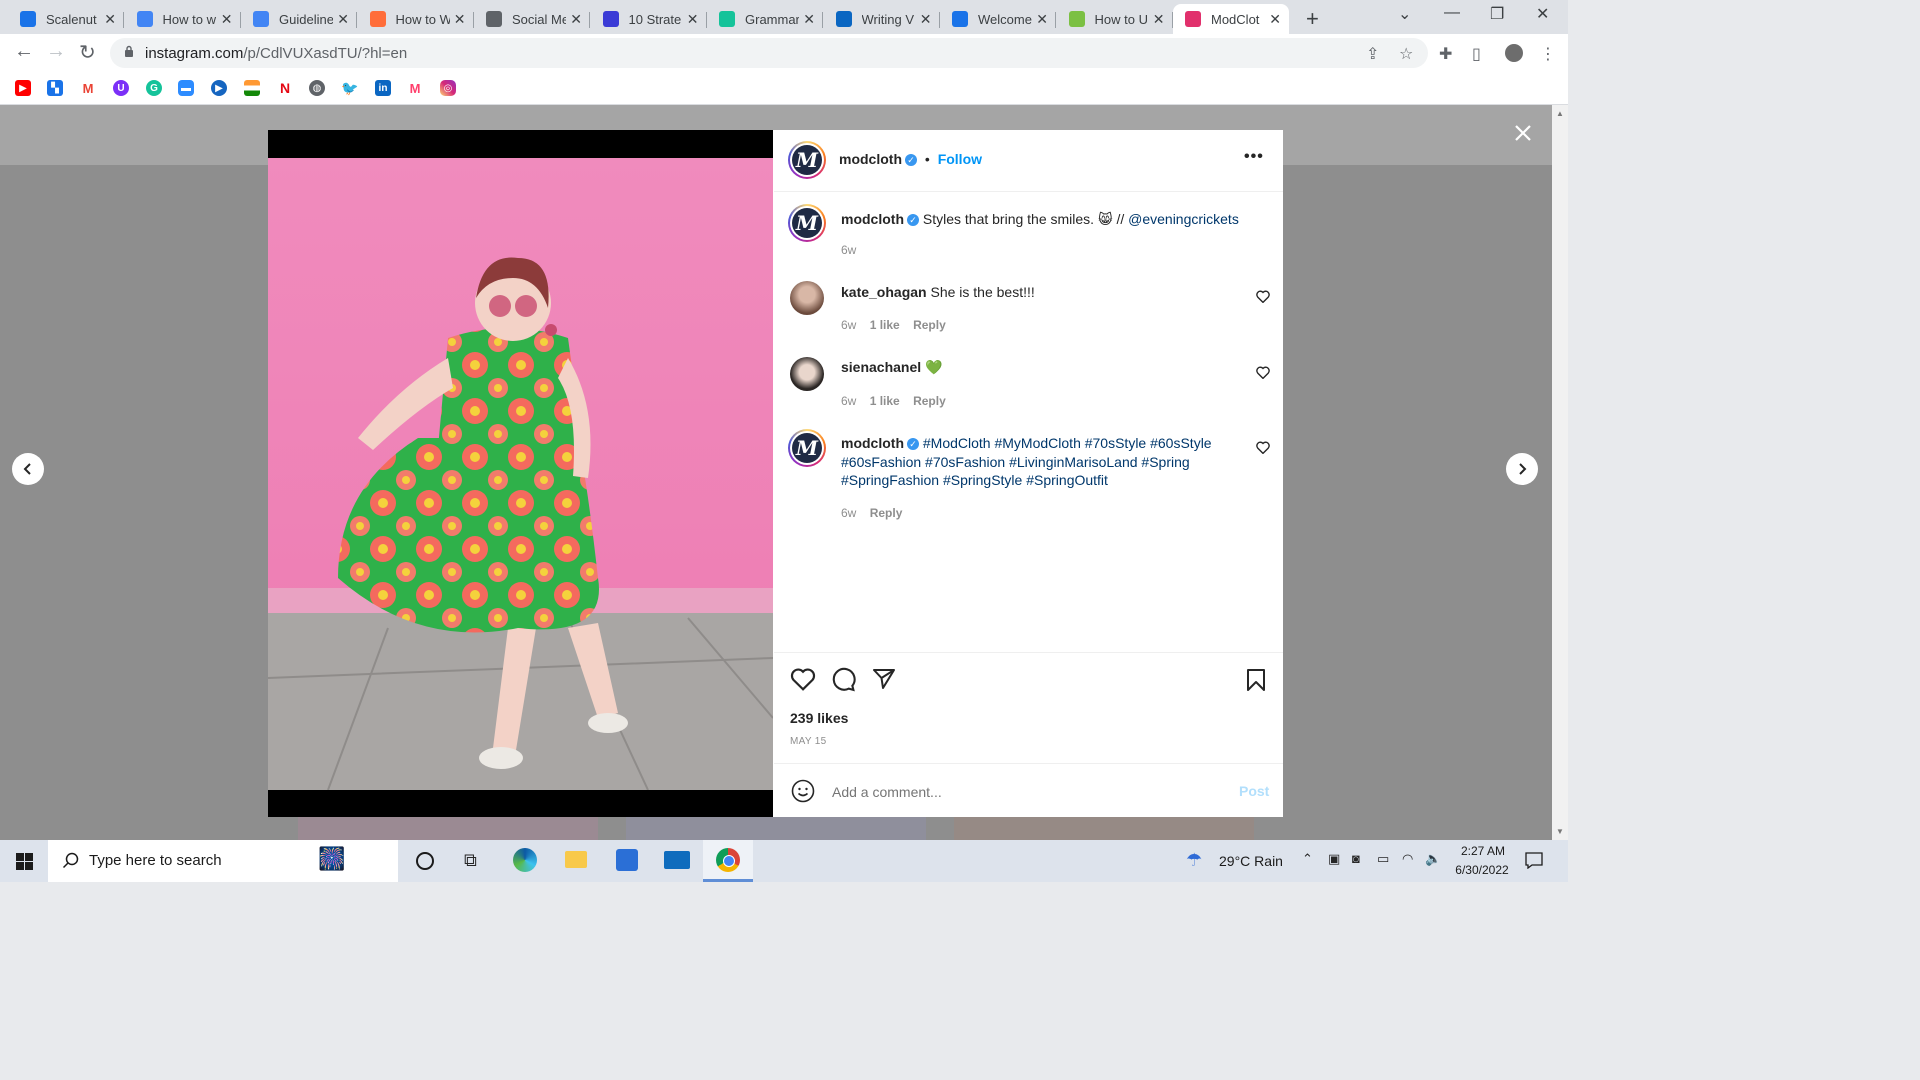 The height and width of the screenshot is (1080, 1920). I want to click on clock-time: 2:27 AM, so click(1483, 851).